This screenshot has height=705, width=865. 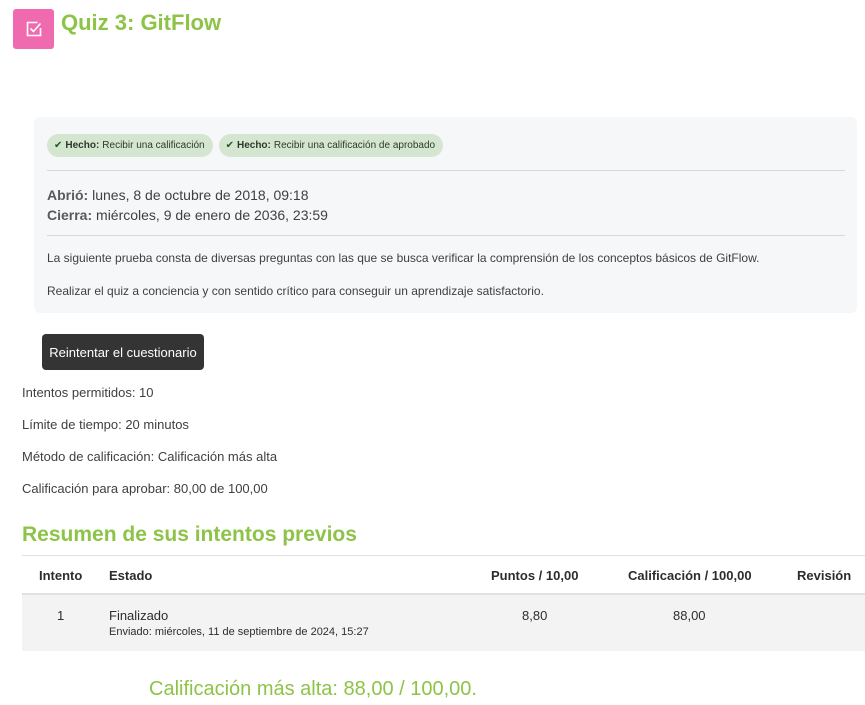 What do you see at coordinates (535, 615) in the screenshot?
I see `attempt-points: 8,80` at bounding box center [535, 615].